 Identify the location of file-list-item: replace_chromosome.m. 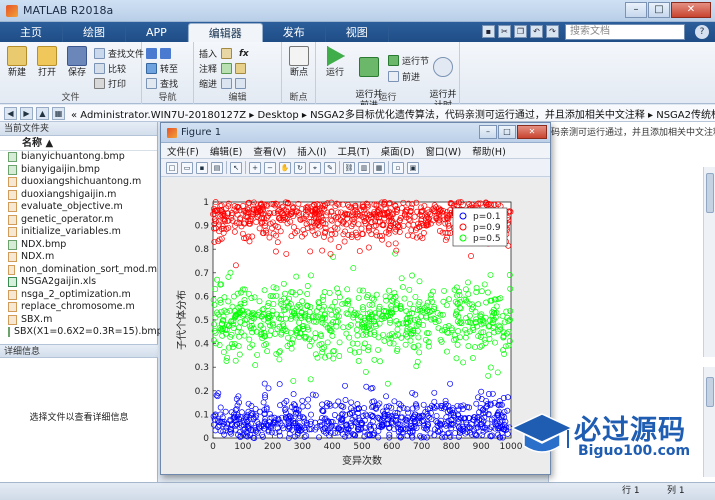
(78, 307).